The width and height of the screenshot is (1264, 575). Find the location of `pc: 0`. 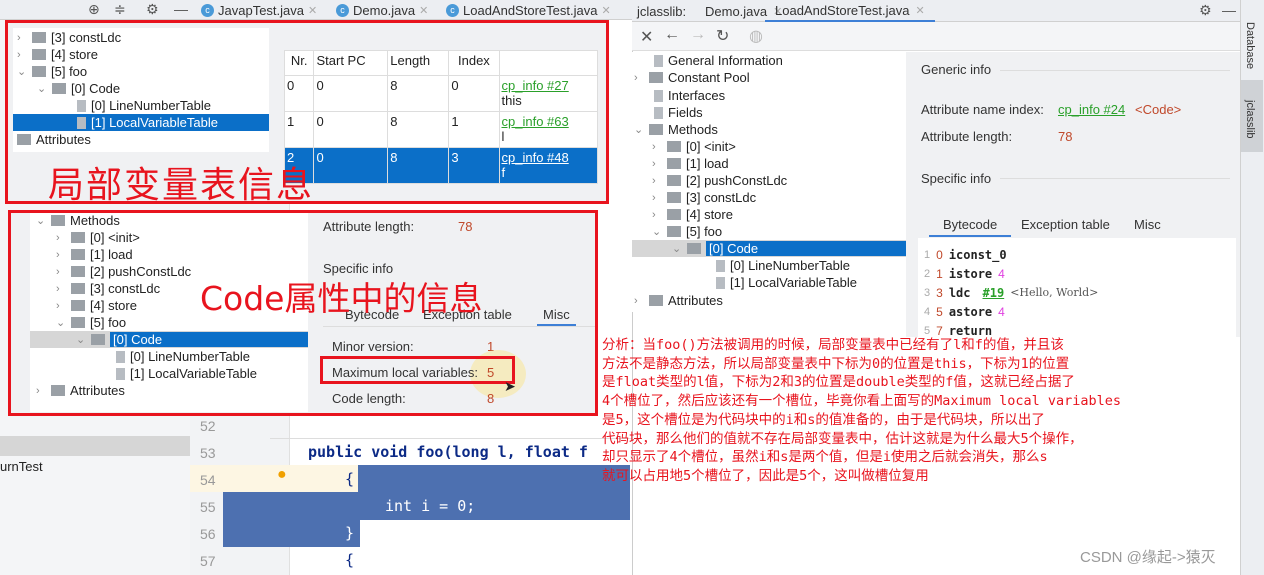

pc: 0 is located at coordinates (939, 254).